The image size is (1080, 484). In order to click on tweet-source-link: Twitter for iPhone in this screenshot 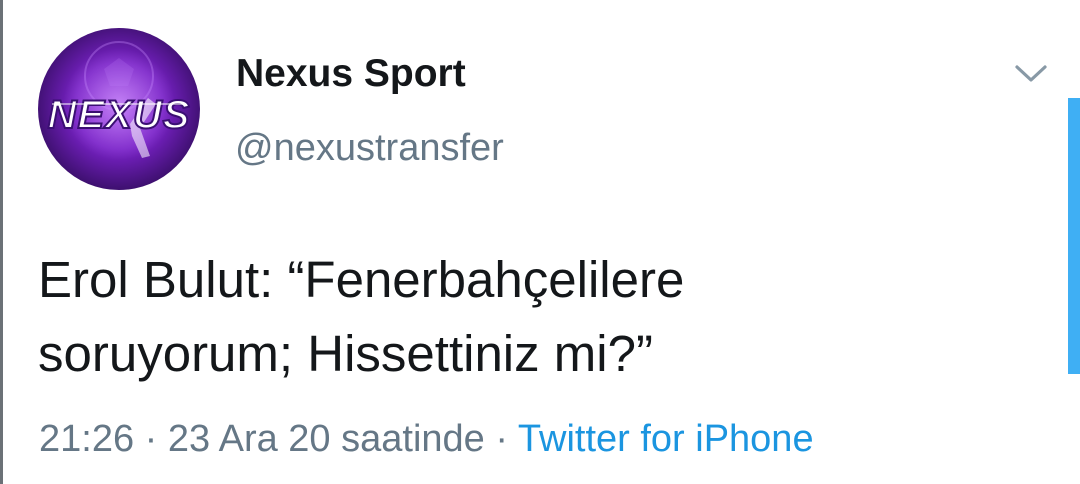, I will do `click(666, 439)`.